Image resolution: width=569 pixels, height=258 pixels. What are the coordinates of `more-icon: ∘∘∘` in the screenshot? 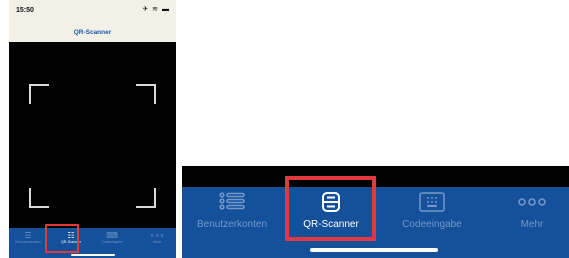 It's located at (157, 235).